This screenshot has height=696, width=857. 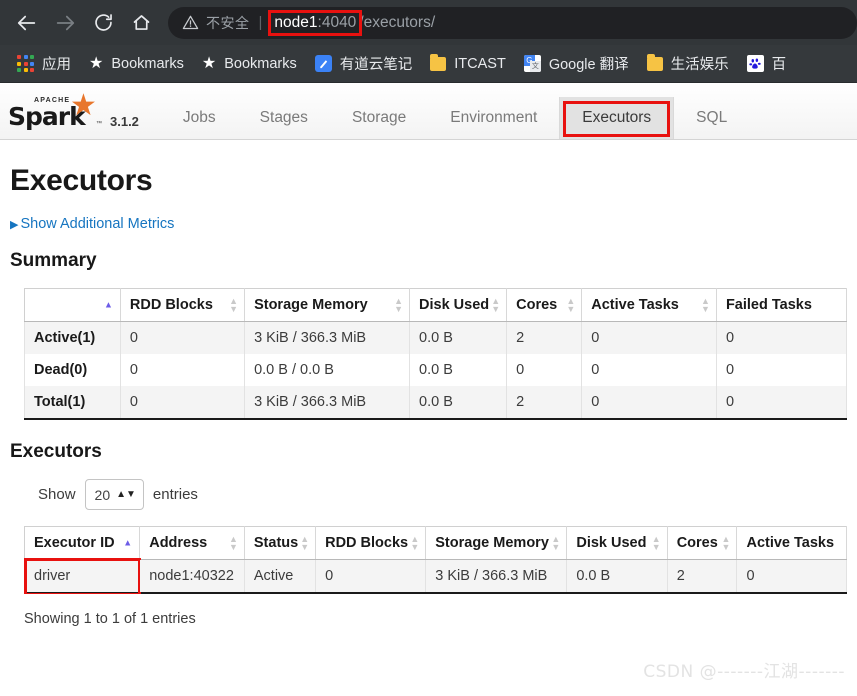 I want to click on bookmark-google-translate: G文 Google 翻译, so click(x=576, y=64).